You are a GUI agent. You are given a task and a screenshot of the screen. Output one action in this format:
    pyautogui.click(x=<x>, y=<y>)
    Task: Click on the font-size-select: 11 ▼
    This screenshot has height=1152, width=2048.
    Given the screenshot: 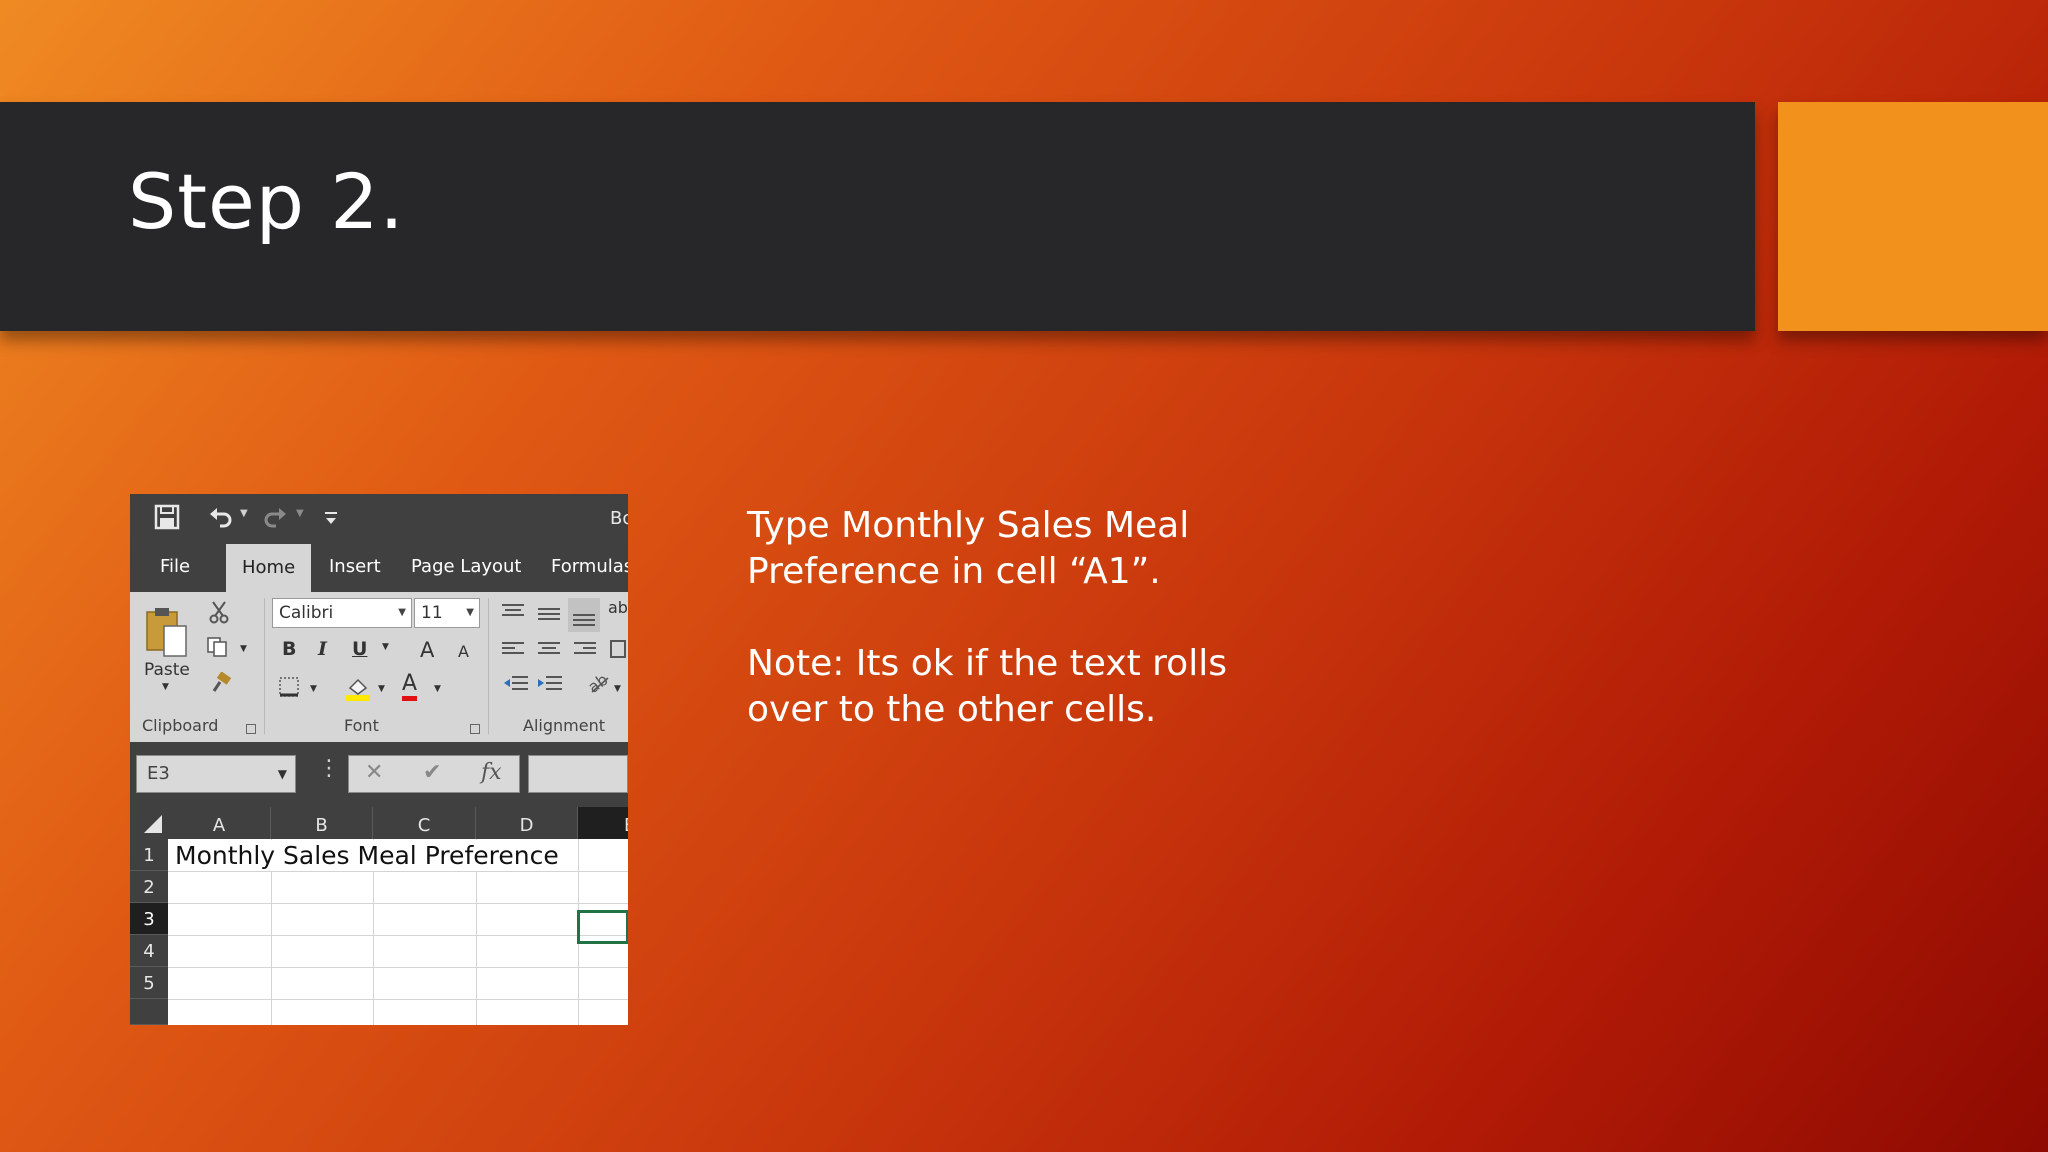 What is the action you would take?
    pyautogui.click(x=447, y=613)
    